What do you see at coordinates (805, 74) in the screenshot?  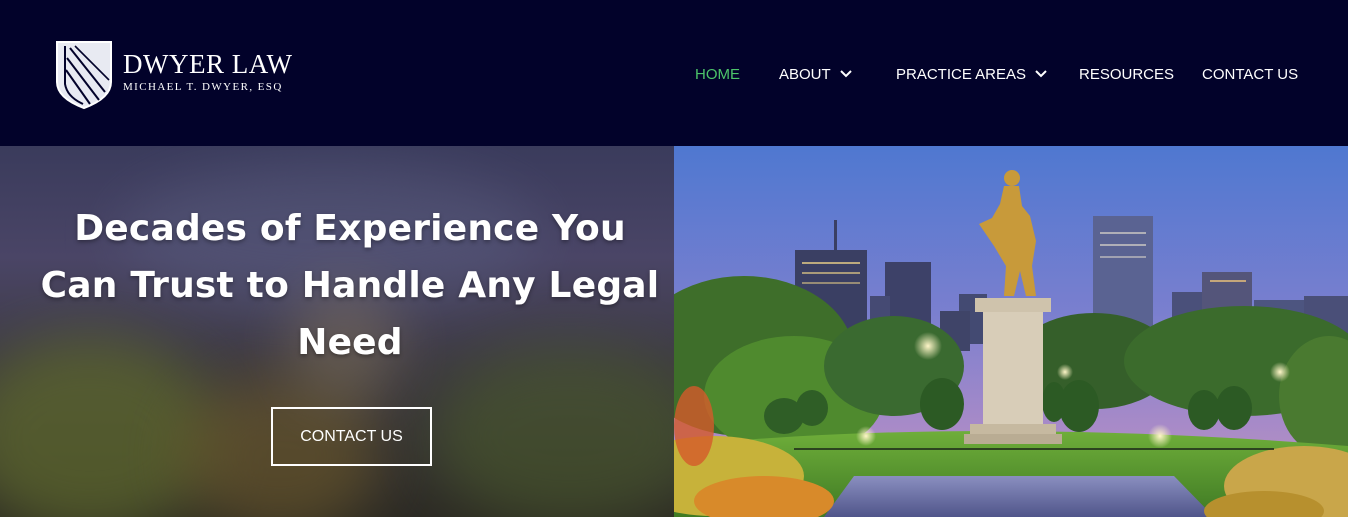 I see `nav-item-label: ABOUT` at bounding box center [805, 74].